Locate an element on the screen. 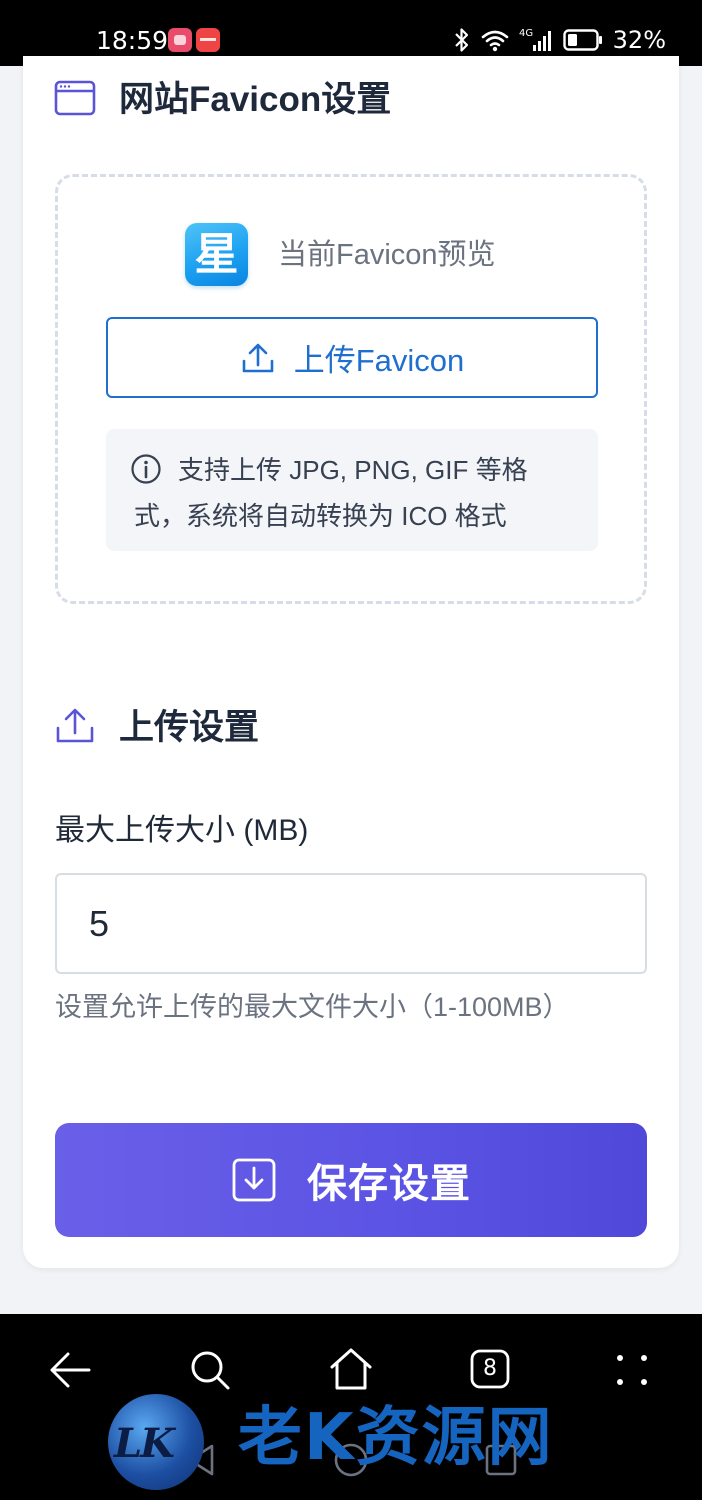  max-upload-size-input is located at coordinates (351, 923).